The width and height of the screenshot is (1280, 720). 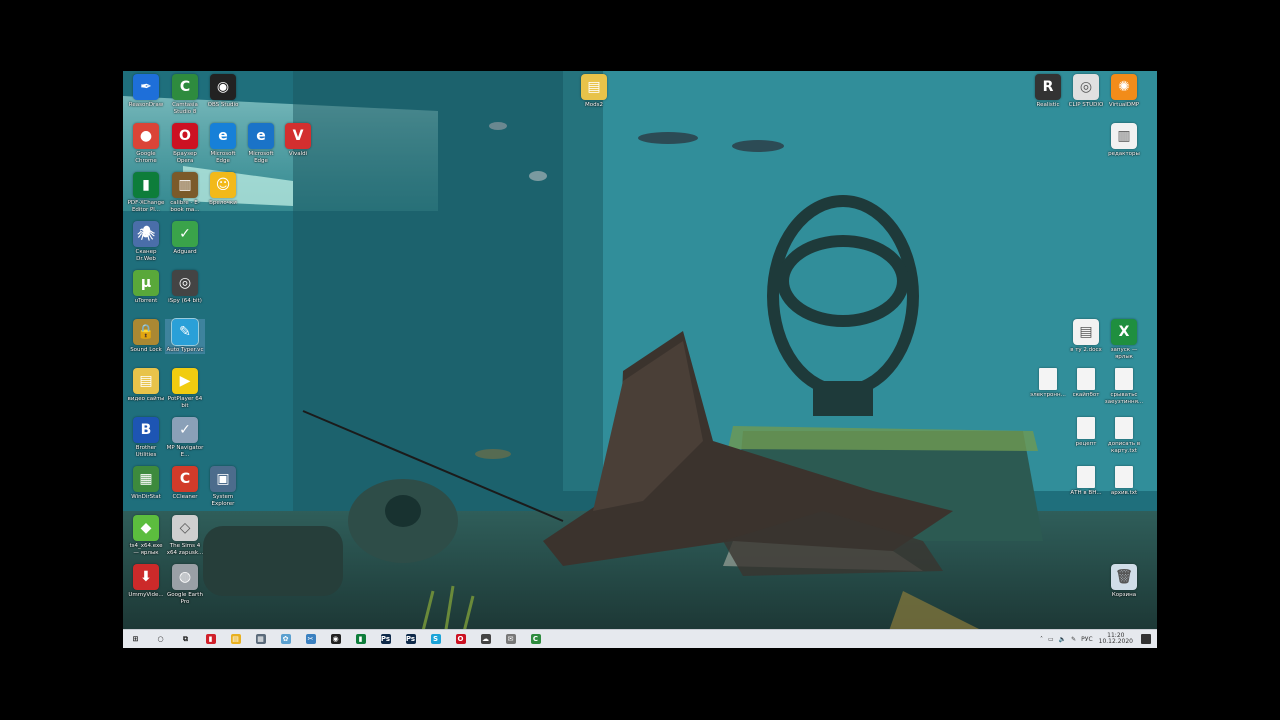 What do you see at coordinates (185, 402) in the screenshot?
I see `desktop-icon-label: PotPlayer 64 bit` at bounding box center [185, 402].